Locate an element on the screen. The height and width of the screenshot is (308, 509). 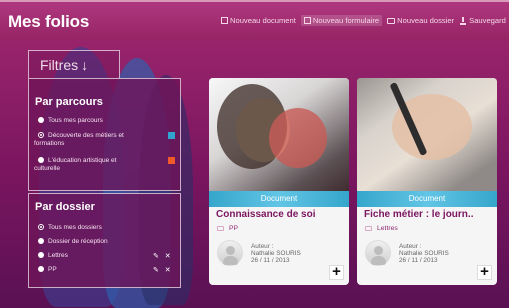
new-form-label: Nouveau formulaire is located at coordinates (346, 20).